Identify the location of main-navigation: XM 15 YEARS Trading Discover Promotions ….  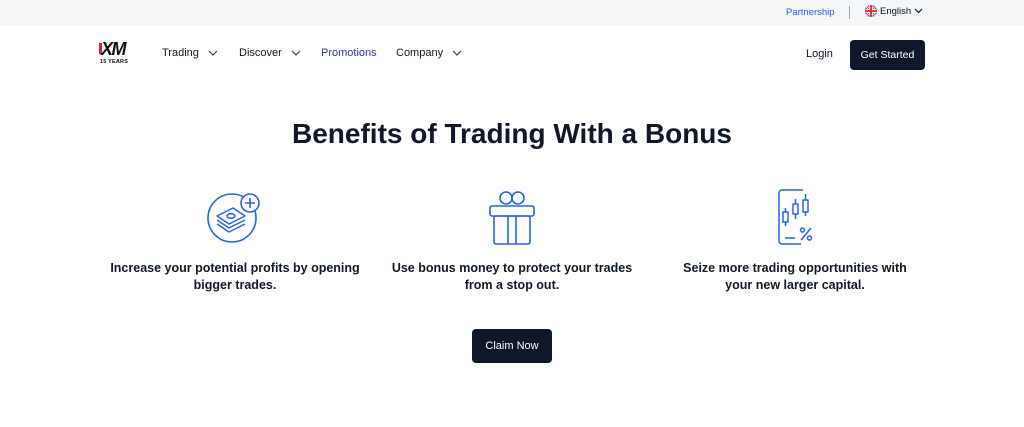
(512, 55).